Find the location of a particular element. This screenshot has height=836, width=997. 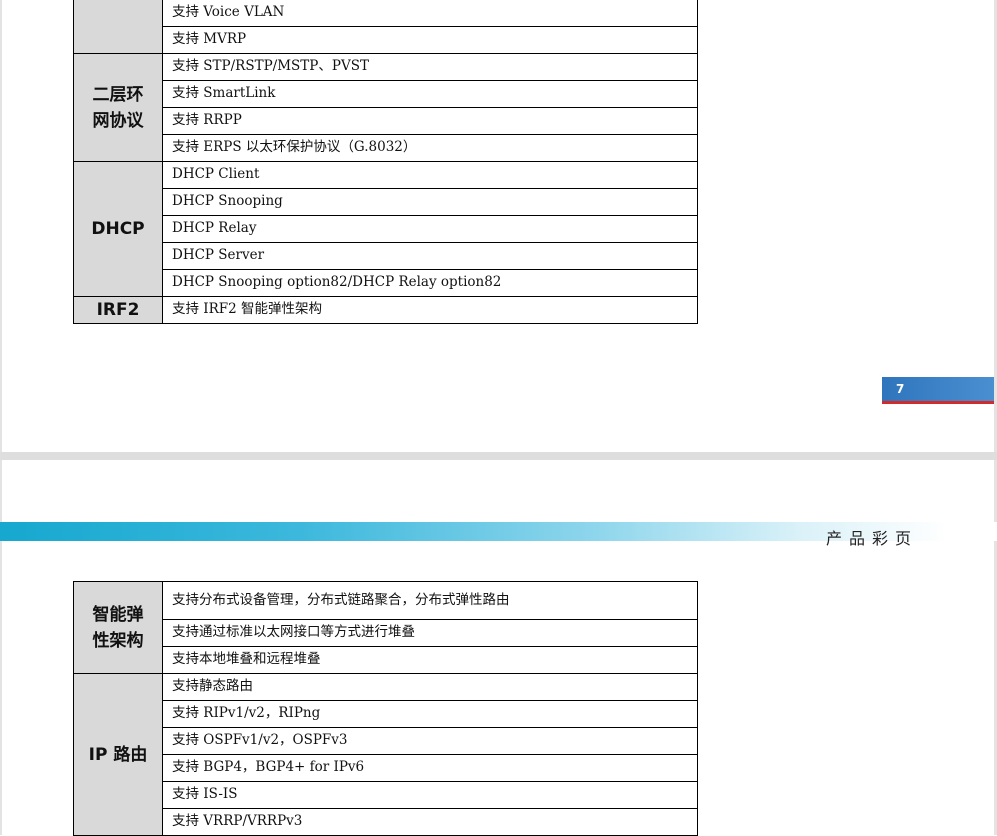

table-row: 二层环网协议 支持 STP/RSTP/MSTP、PVST is located at coordinates (385, 107).